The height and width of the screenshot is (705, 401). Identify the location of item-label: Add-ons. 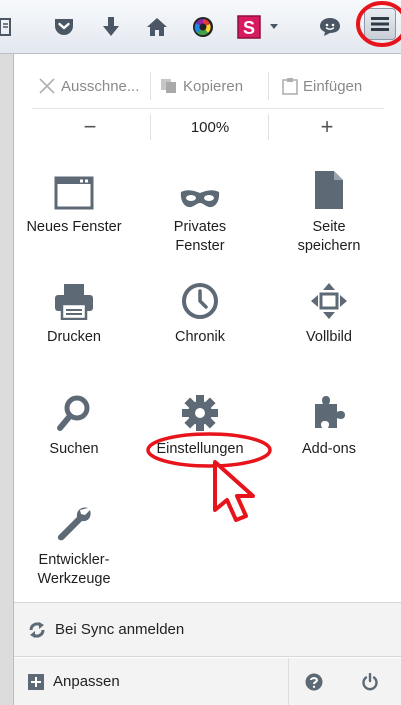
(328, 449).